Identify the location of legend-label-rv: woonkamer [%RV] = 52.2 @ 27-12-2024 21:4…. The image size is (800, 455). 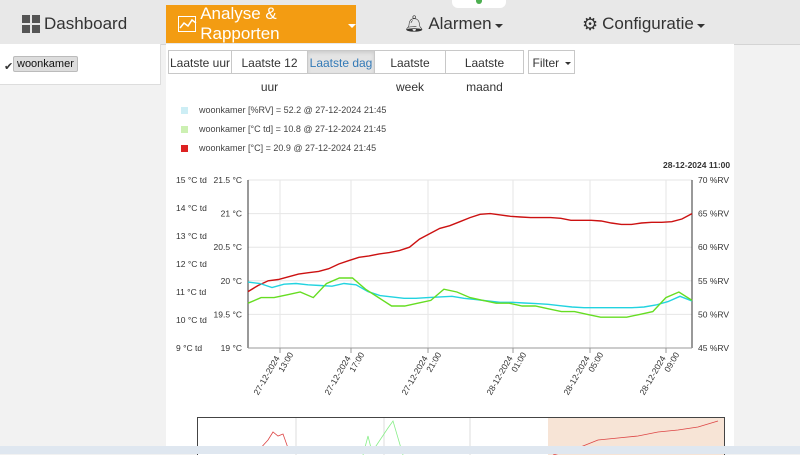
(293, 110).